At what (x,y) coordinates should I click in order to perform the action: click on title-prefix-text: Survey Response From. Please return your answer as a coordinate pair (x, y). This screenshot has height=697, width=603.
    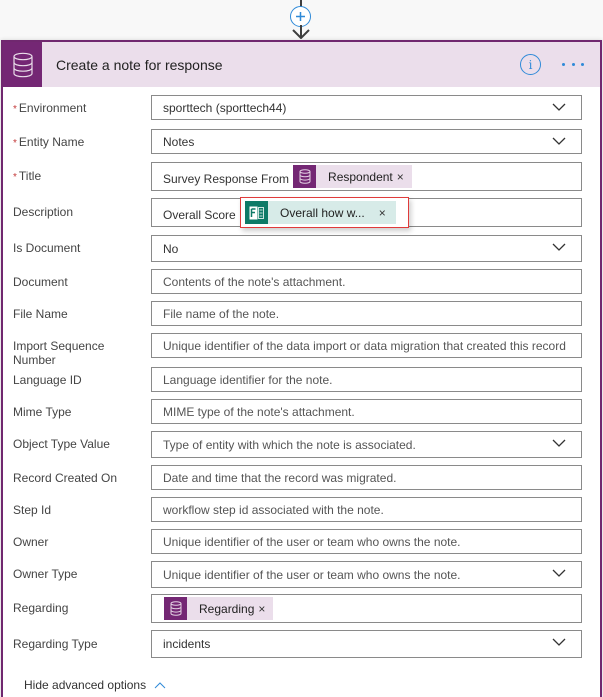
    Looking at the image, I should click on (226, 178).